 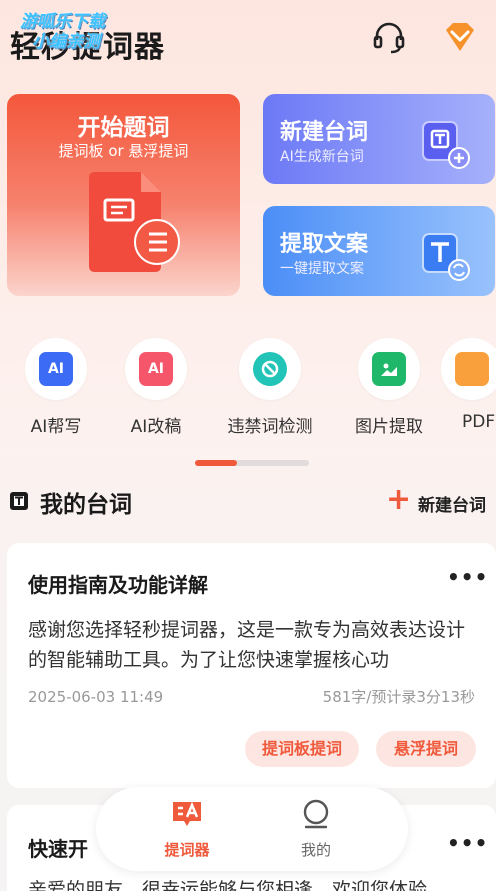 What do you see at coordinates (316, 829) in the screenshot?
I see `nav-mine: 我的` at bounding box center [316, 829].